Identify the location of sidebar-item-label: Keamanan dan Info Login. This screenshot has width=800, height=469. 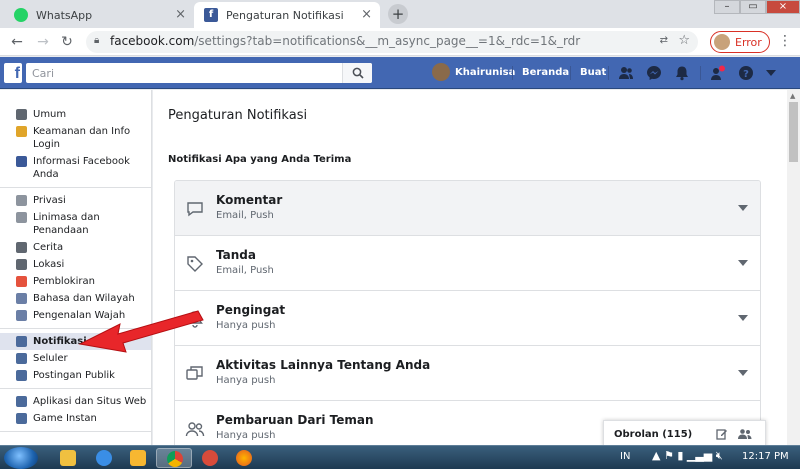
(82, 138).